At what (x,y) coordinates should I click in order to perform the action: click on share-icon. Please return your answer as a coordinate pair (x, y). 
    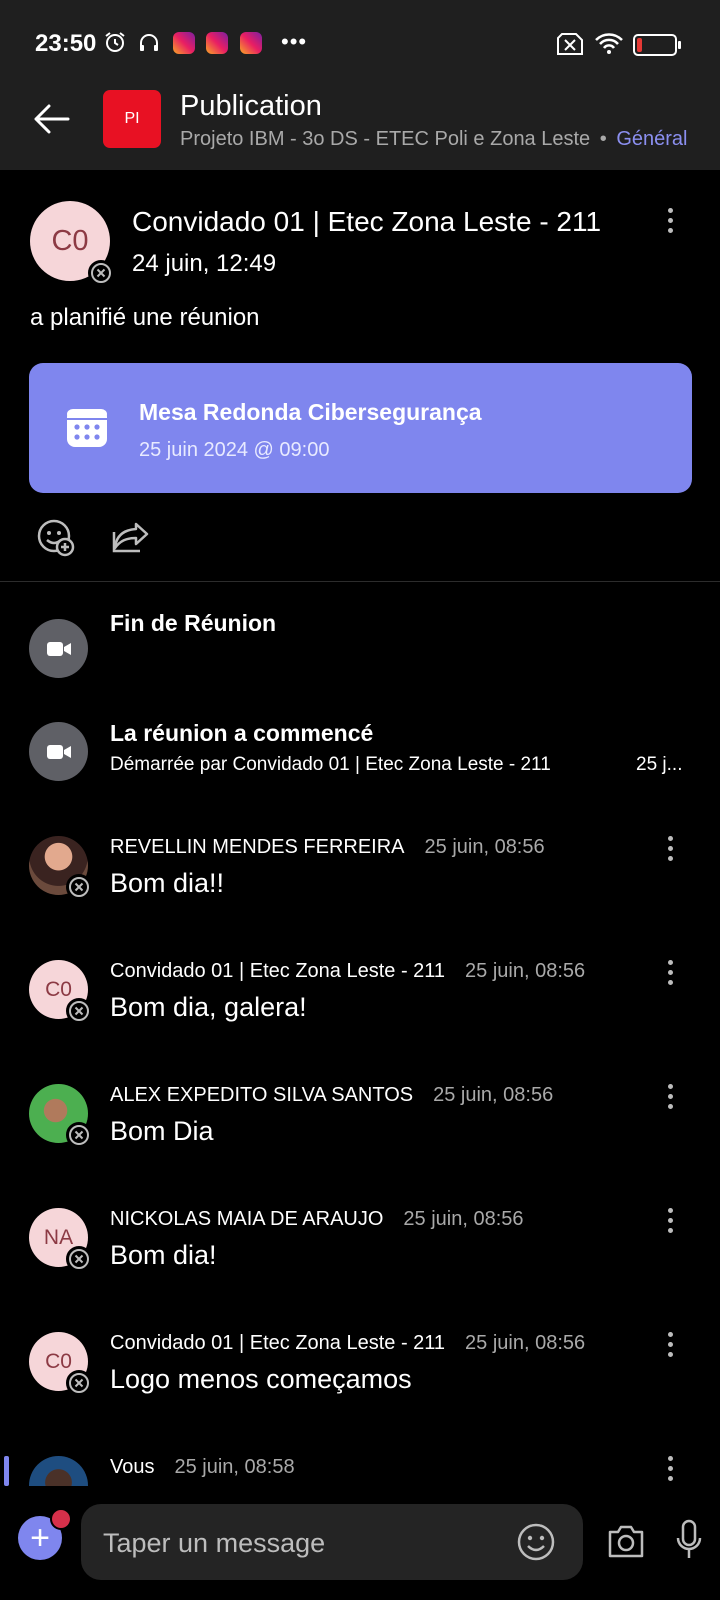
    Looking at the image, I should click on (130, 538).